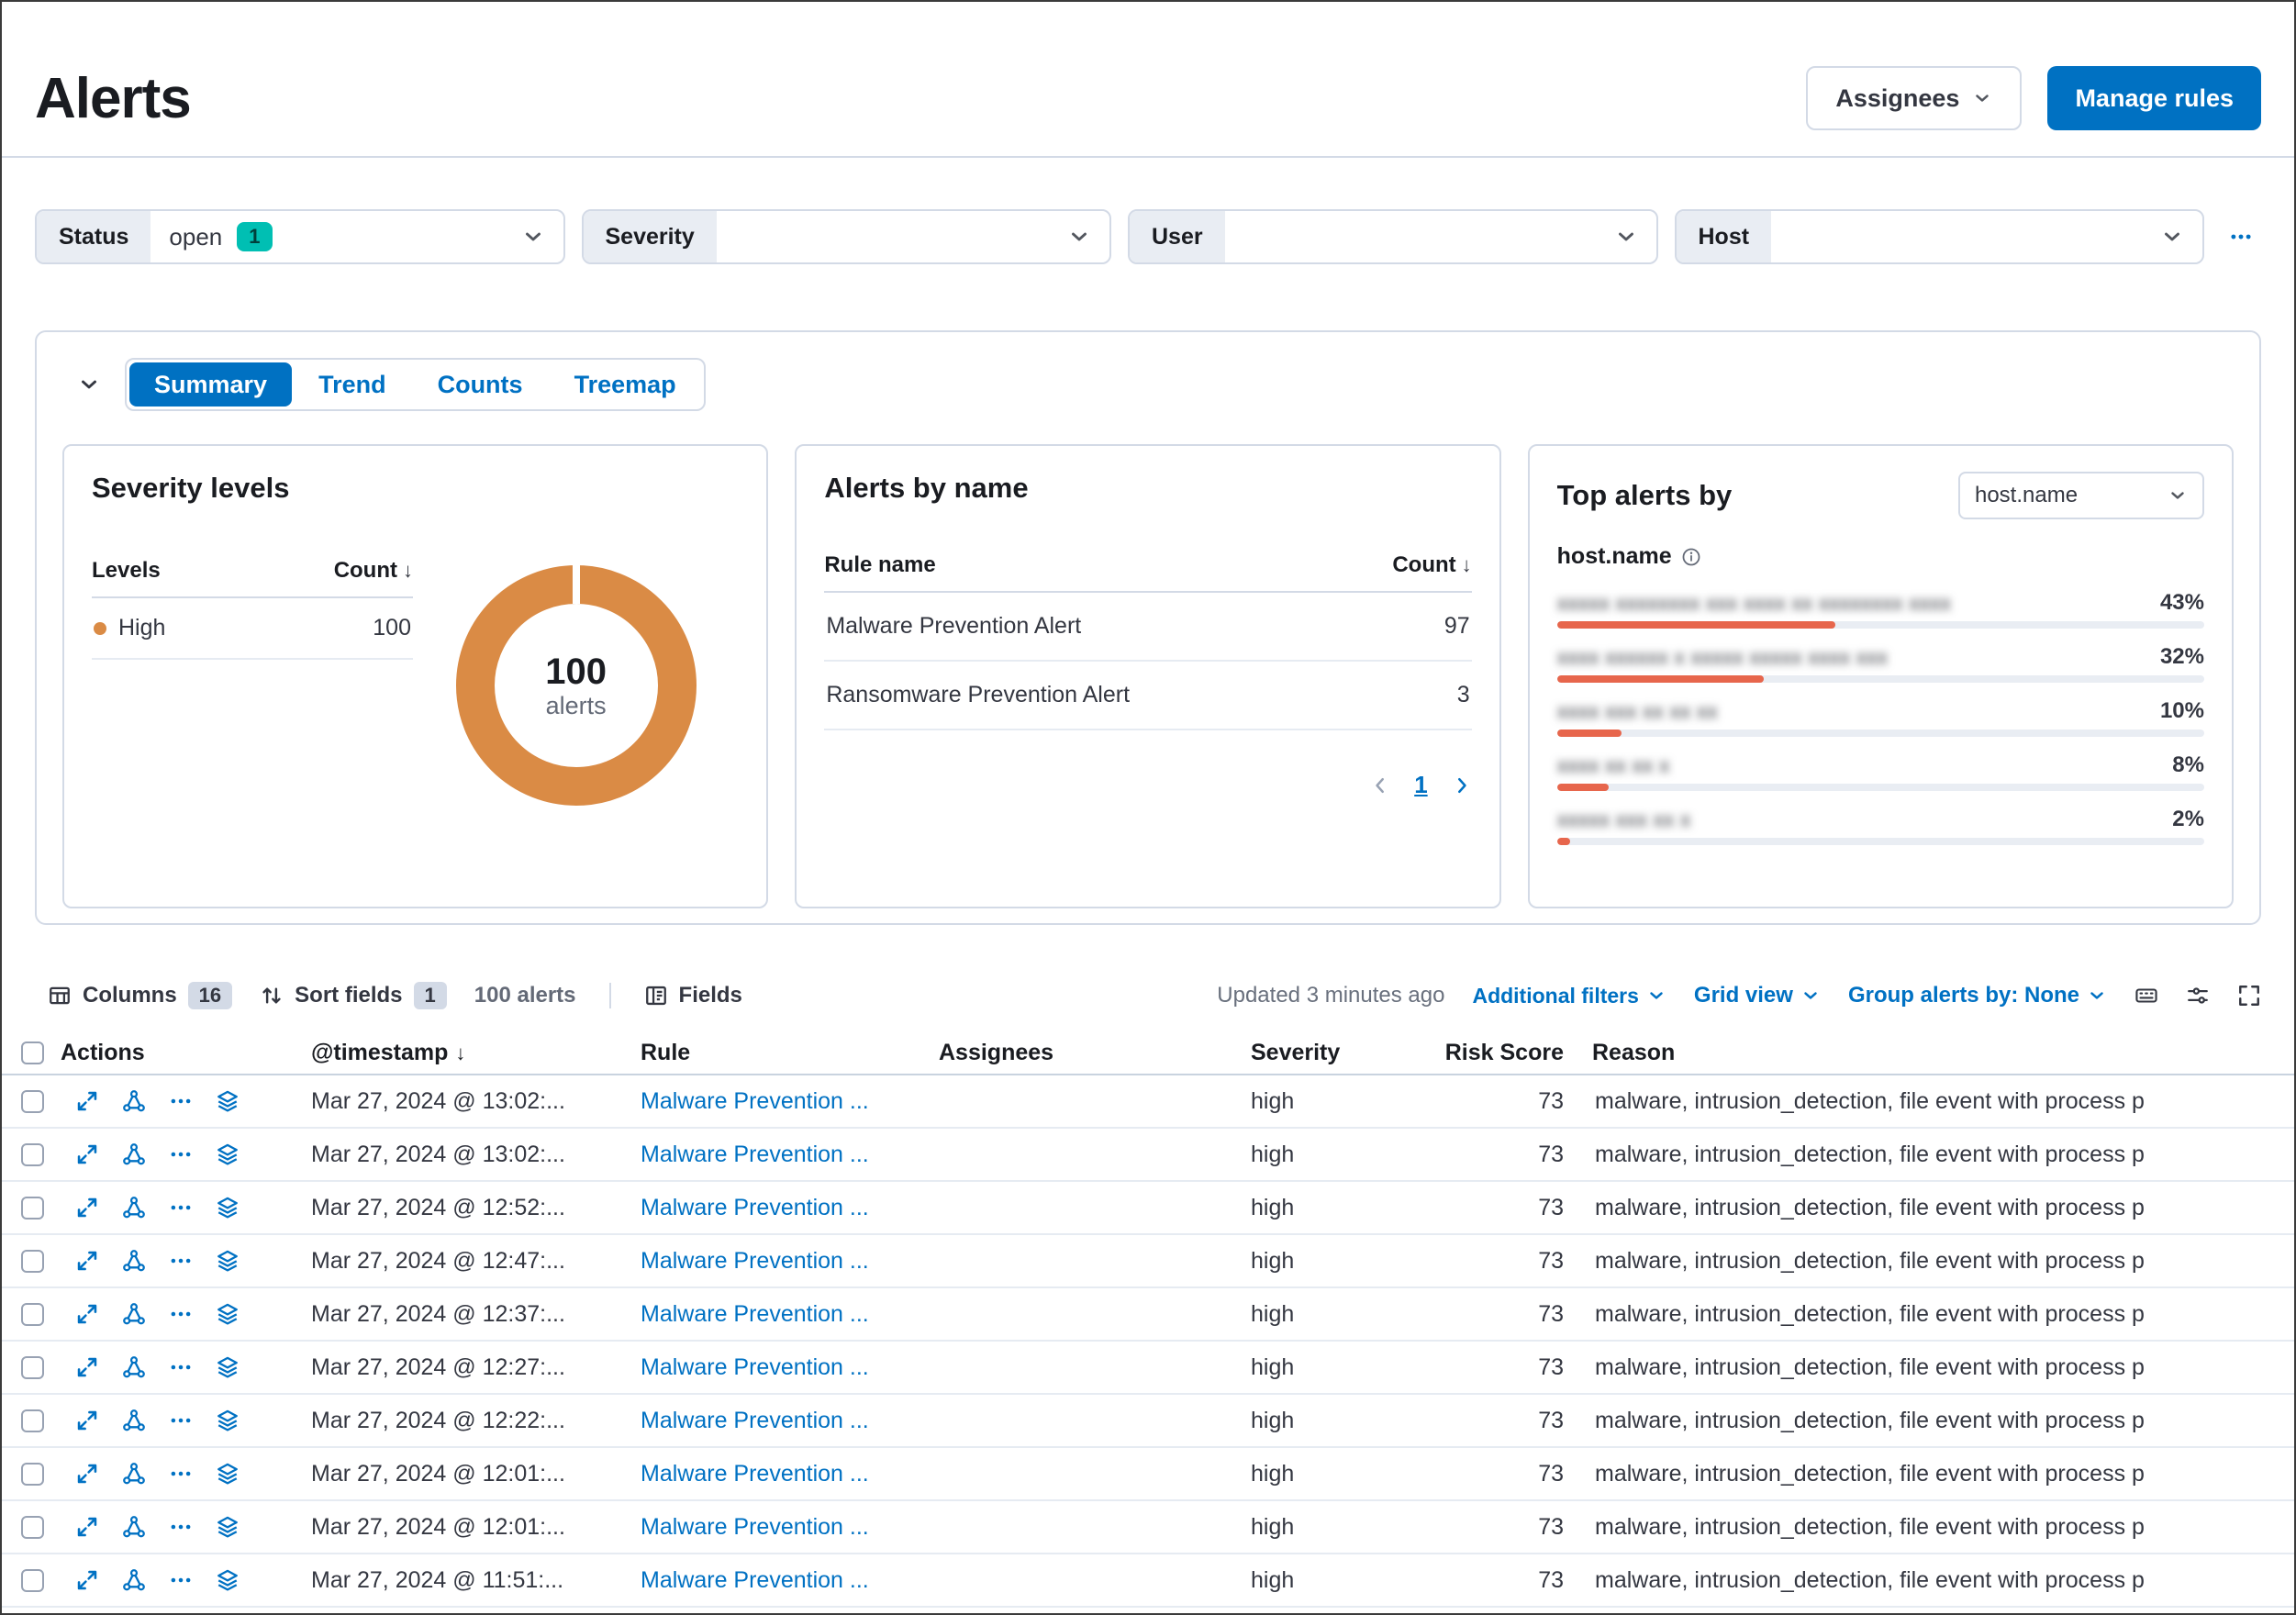 The image size is (2296, 1615). Describe the element at coordinates (300, 236) in the screenshot. I see `status-filter: Status open 1` at that location.